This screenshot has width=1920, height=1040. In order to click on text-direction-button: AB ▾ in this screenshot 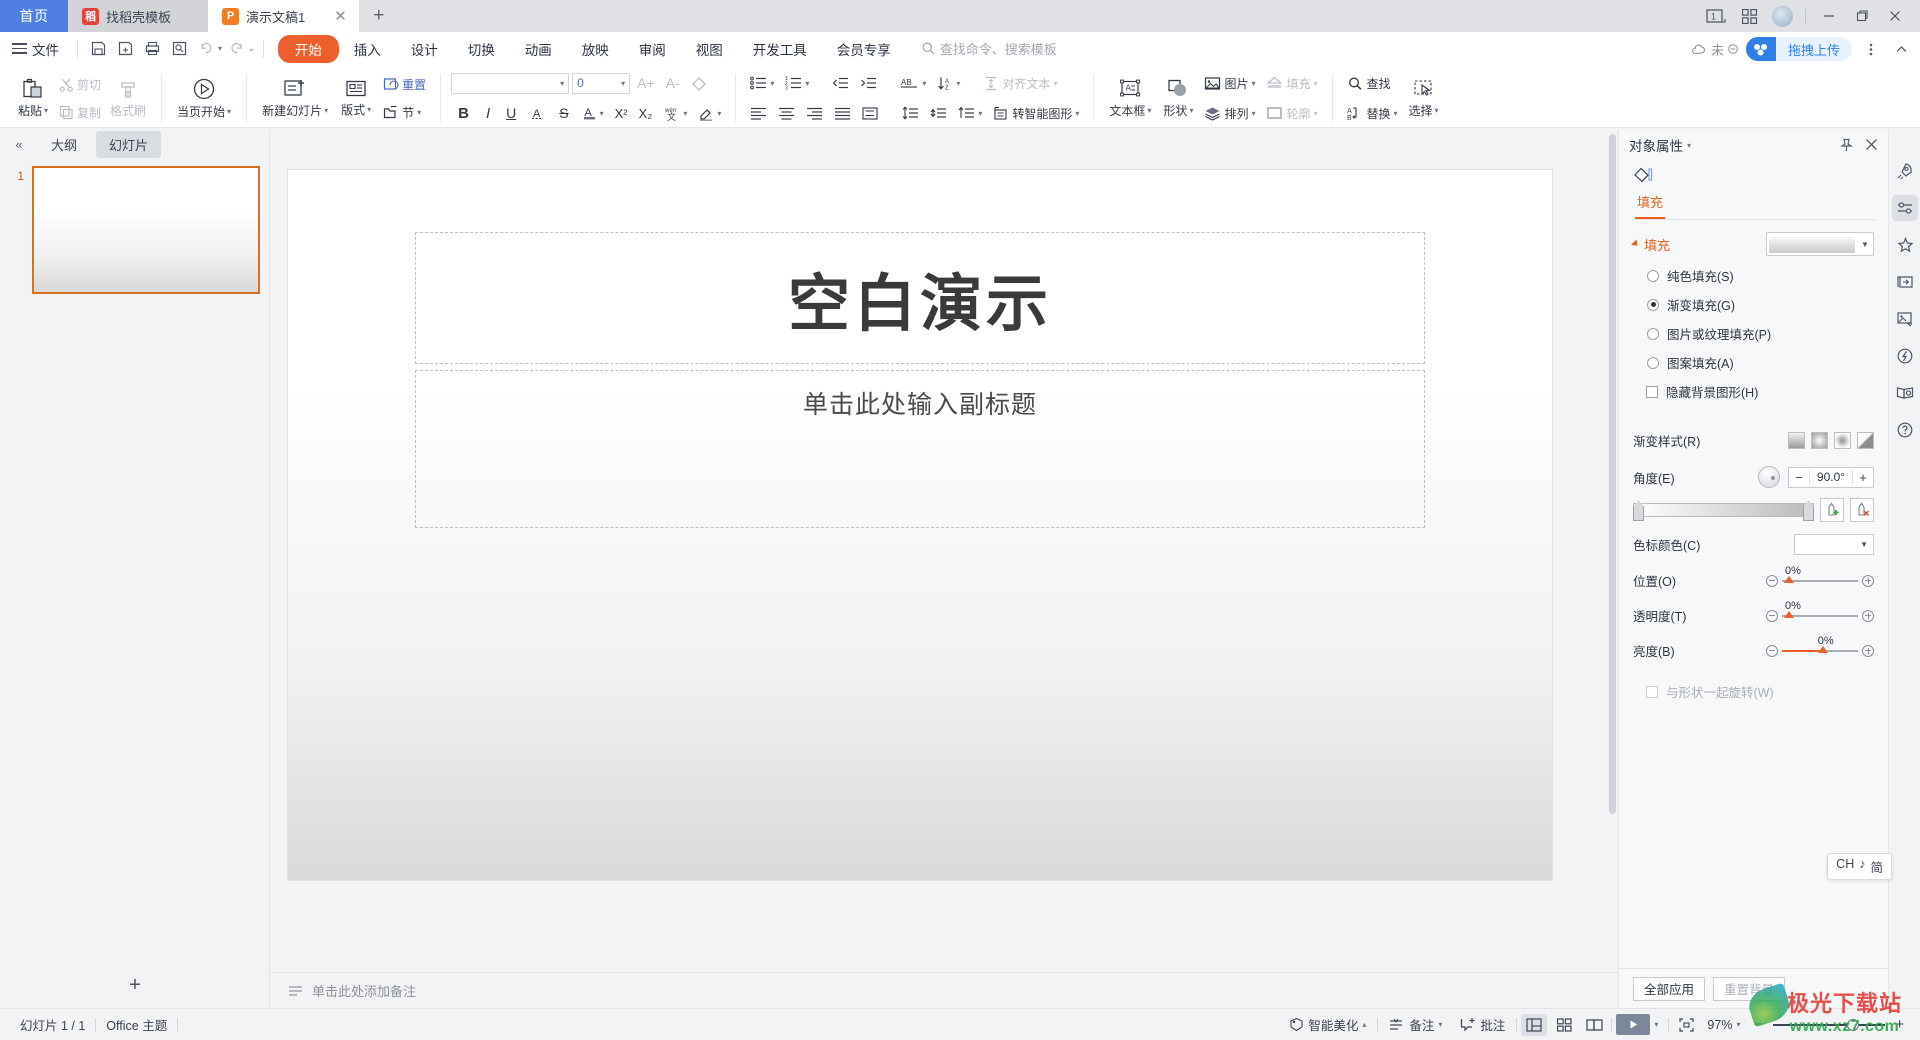, I will do `click(913, 83)`.